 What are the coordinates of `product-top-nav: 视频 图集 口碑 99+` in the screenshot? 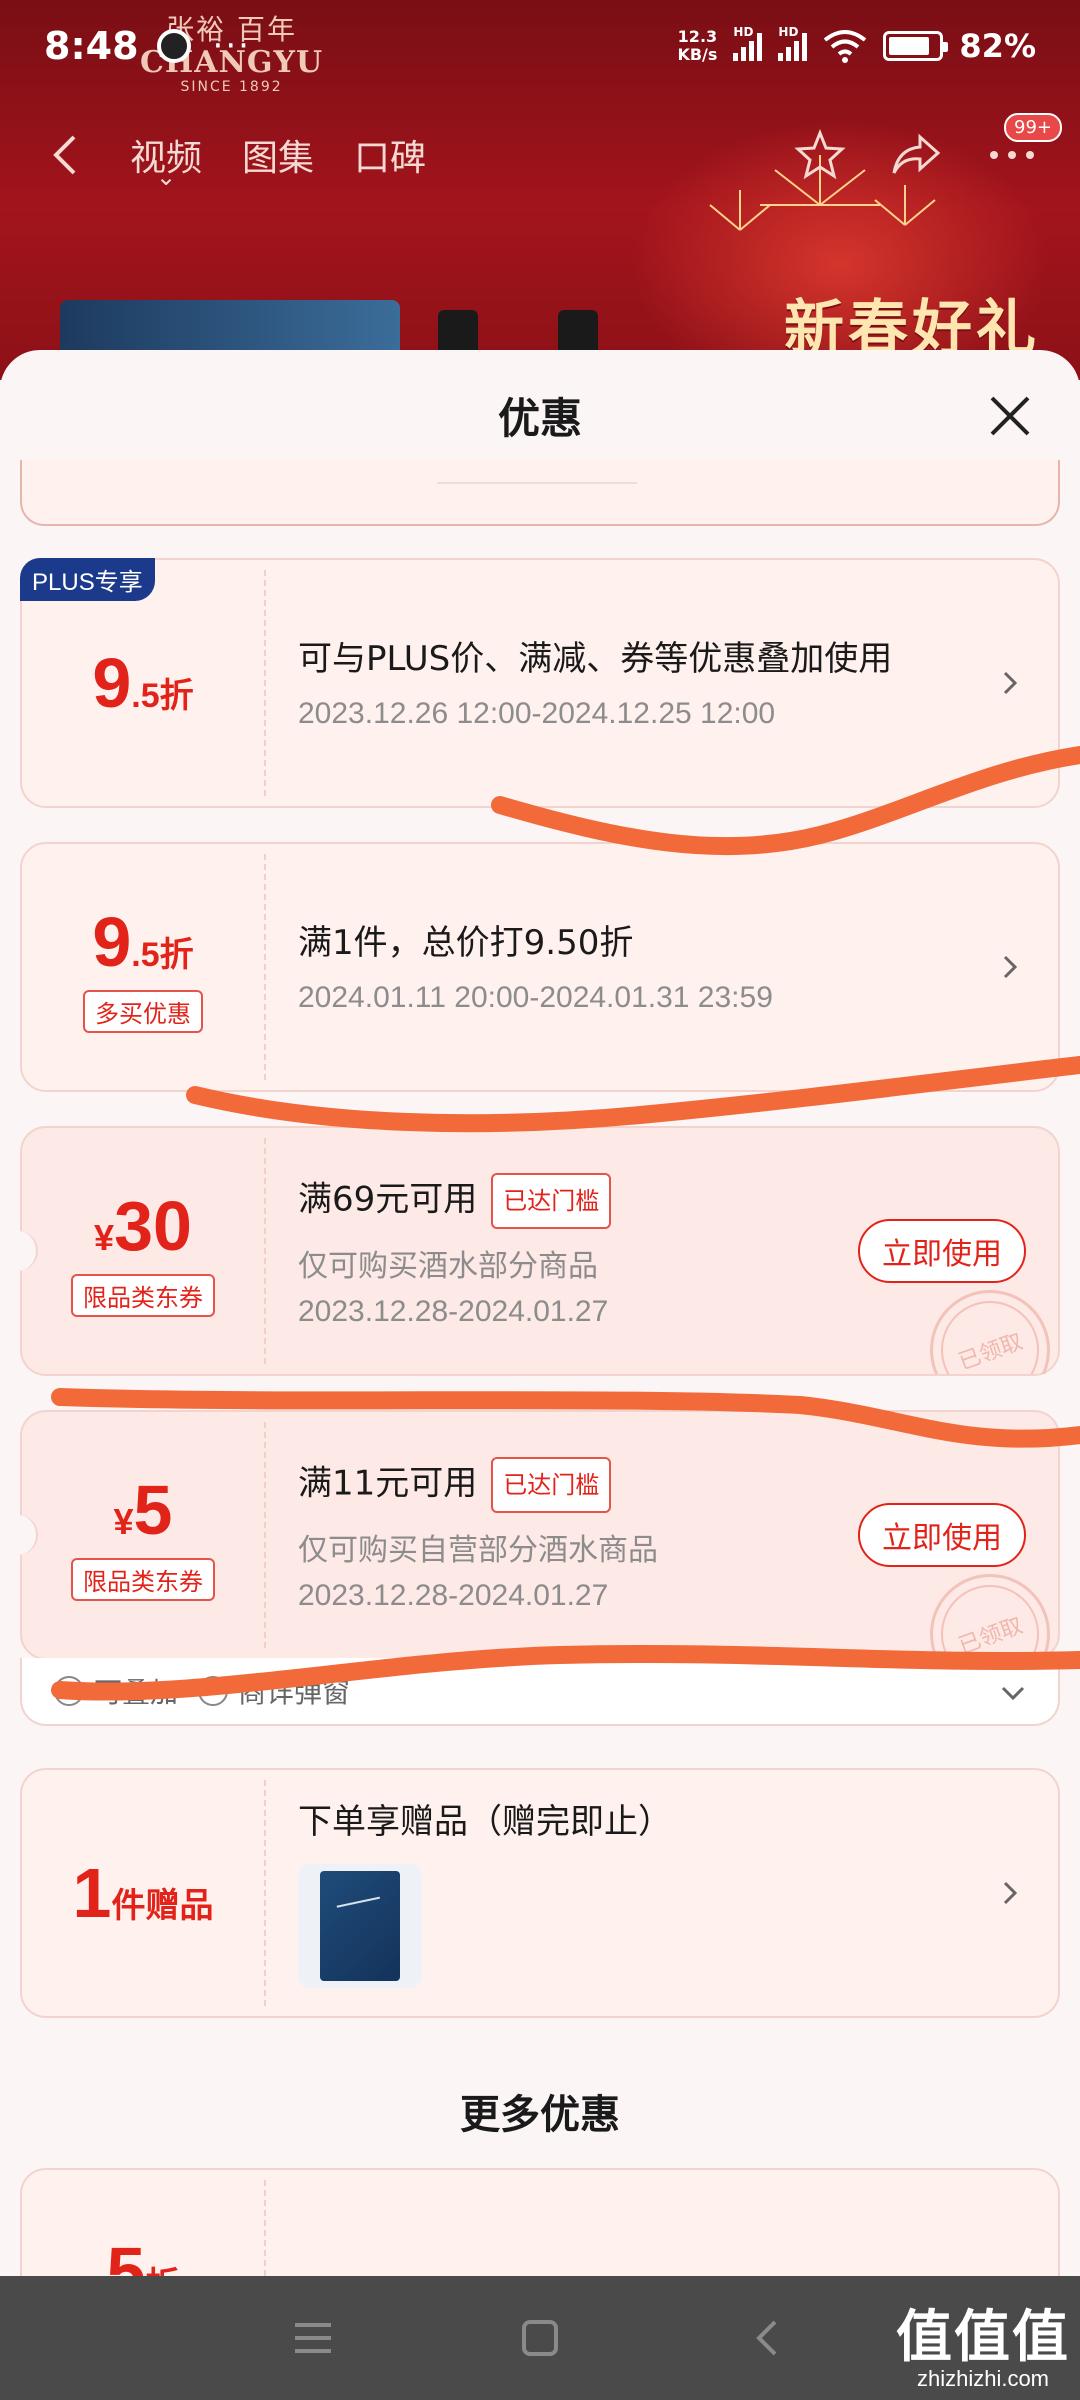 It's located at (540, 155).